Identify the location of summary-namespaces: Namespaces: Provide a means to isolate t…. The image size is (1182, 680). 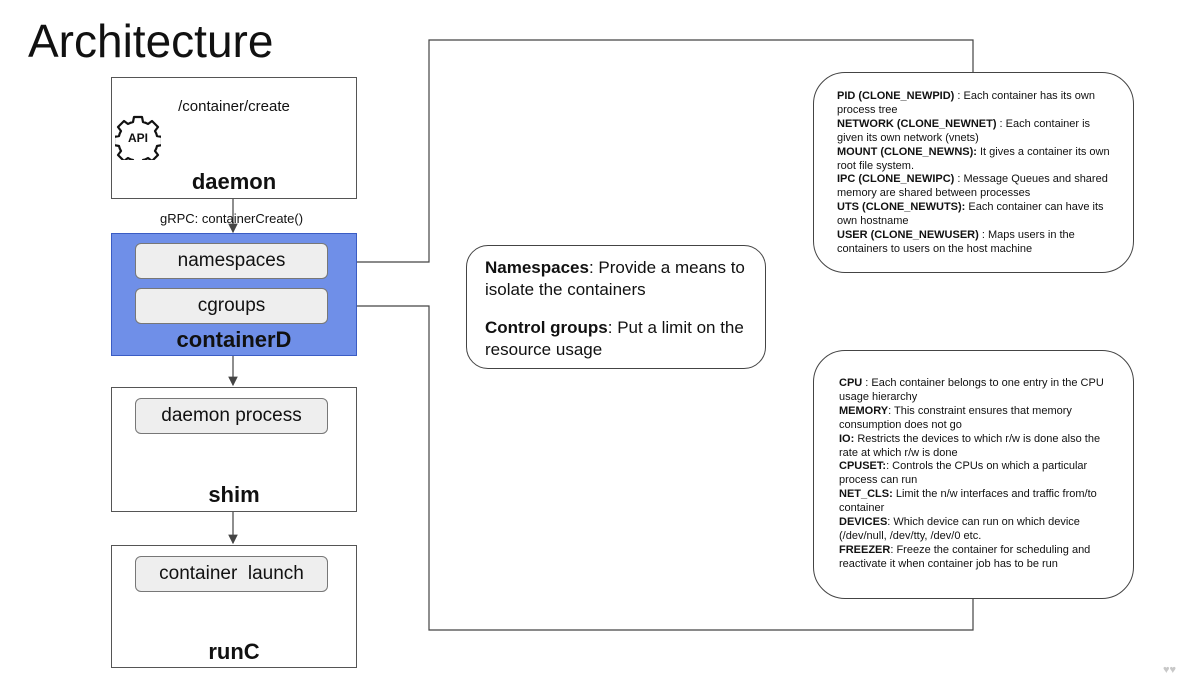
(616, 279).